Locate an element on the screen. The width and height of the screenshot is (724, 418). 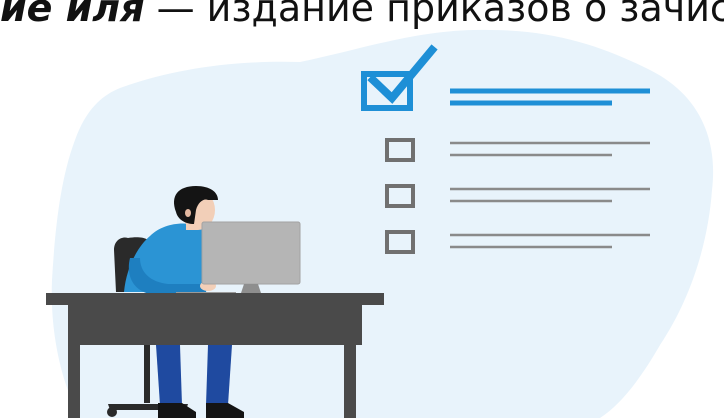
person-leg-left is located at coordinates (169, 375).